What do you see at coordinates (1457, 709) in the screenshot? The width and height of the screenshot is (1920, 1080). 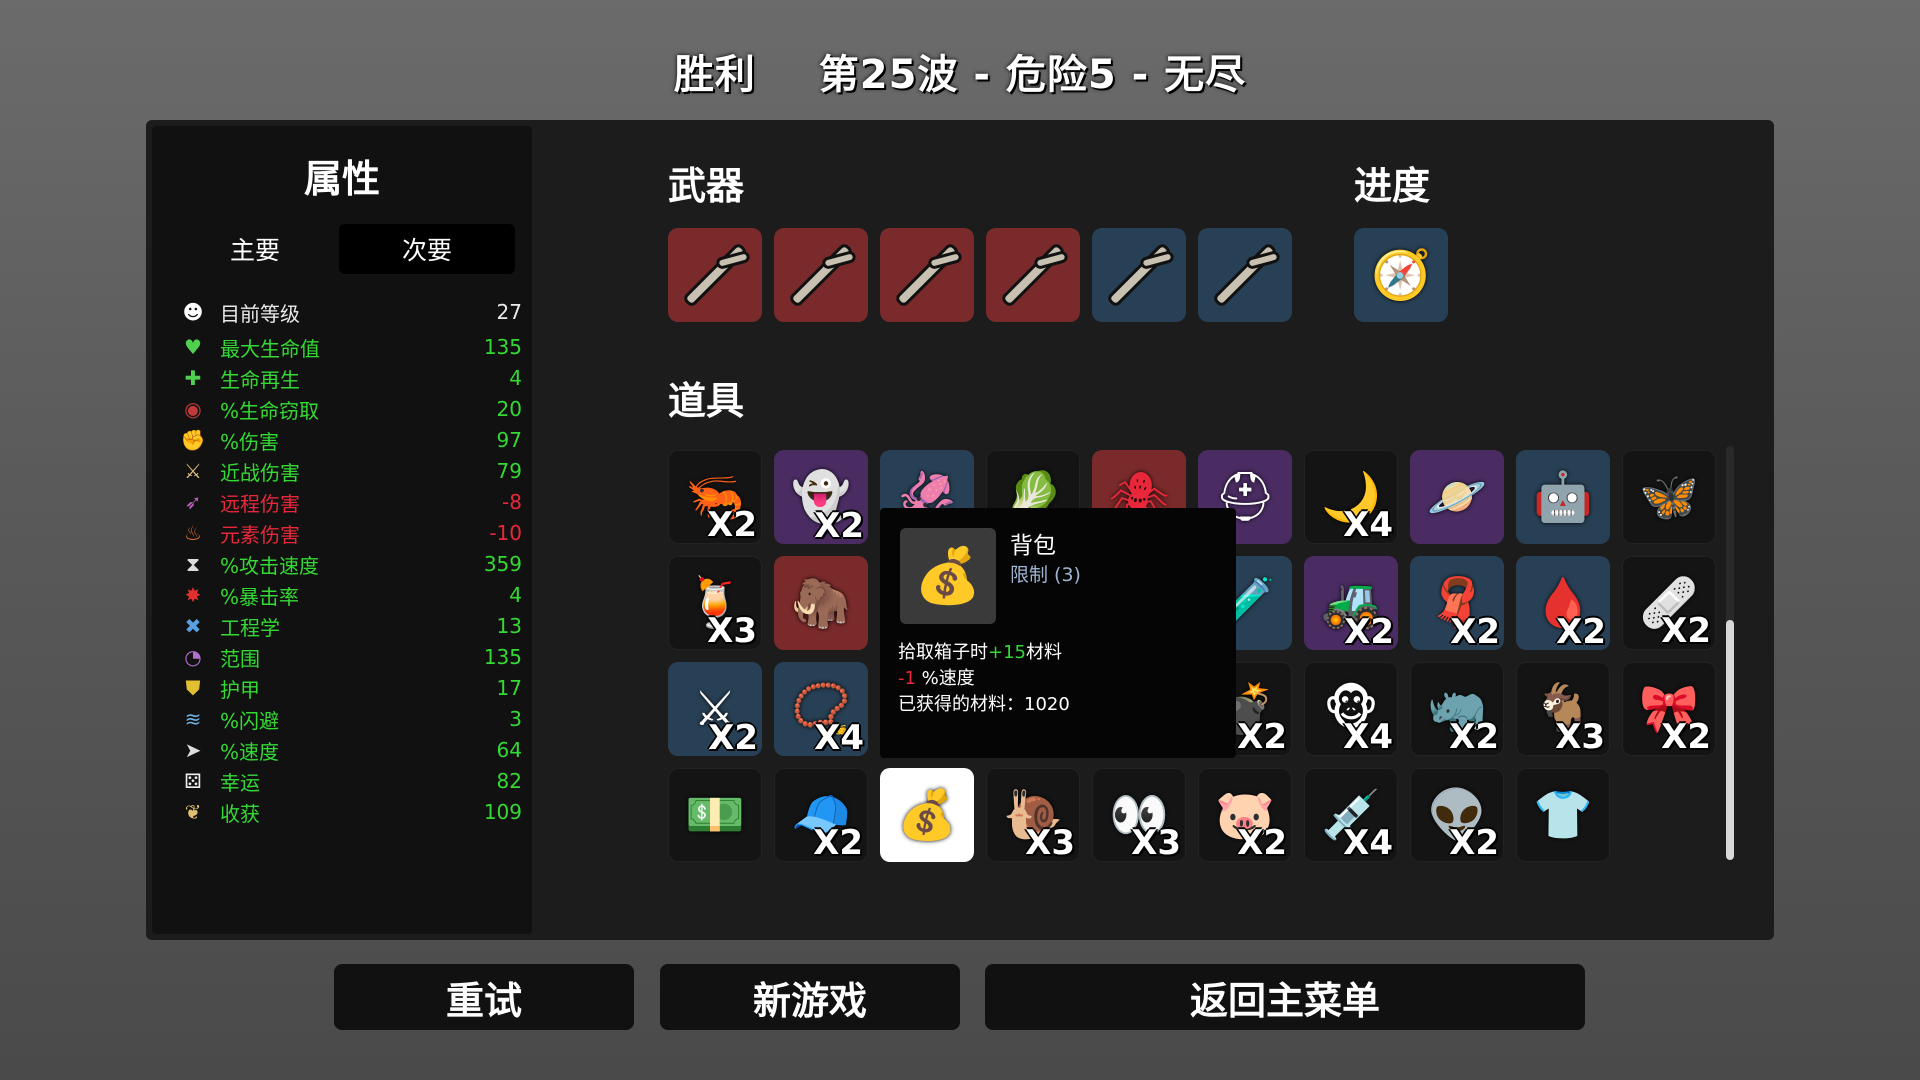 I see `item-slot: 🦏 X2` at bounding box center [1457, 709].